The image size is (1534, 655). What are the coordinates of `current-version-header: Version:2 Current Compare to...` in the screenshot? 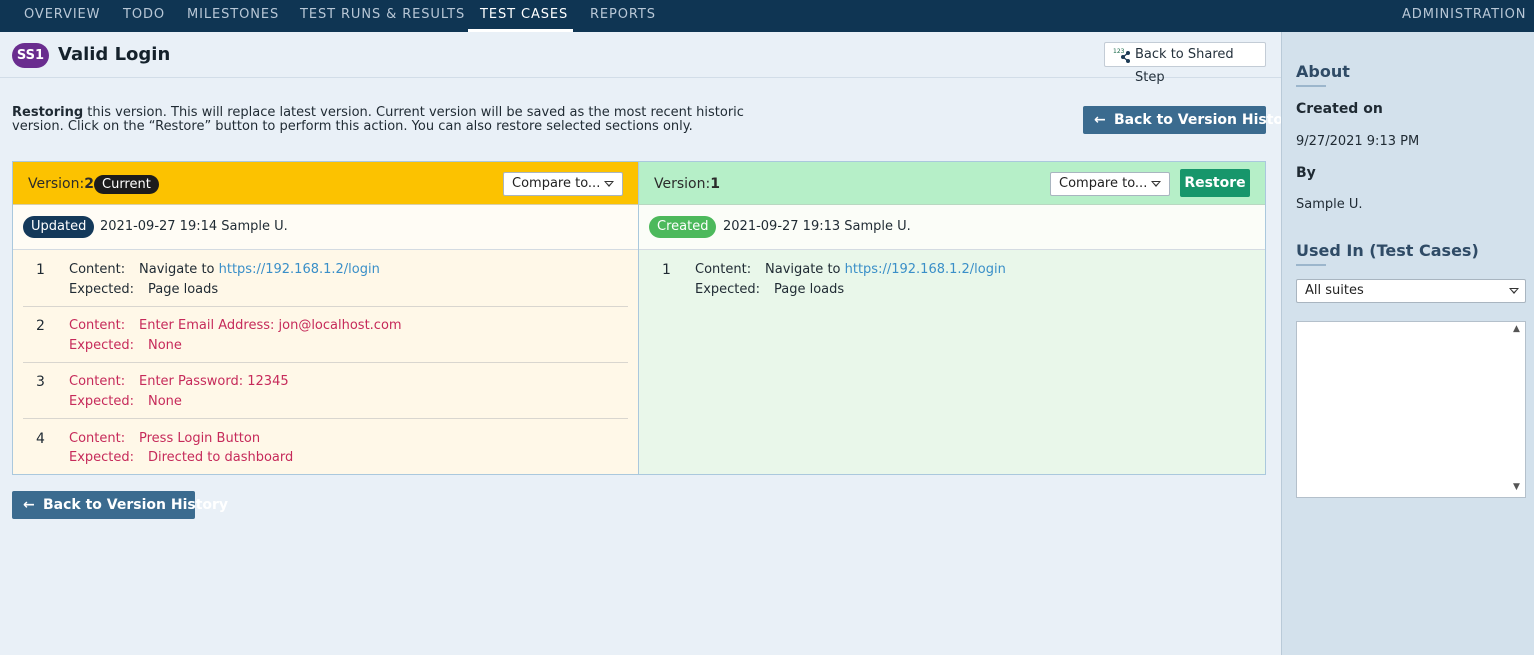 It's located at (325, 183).